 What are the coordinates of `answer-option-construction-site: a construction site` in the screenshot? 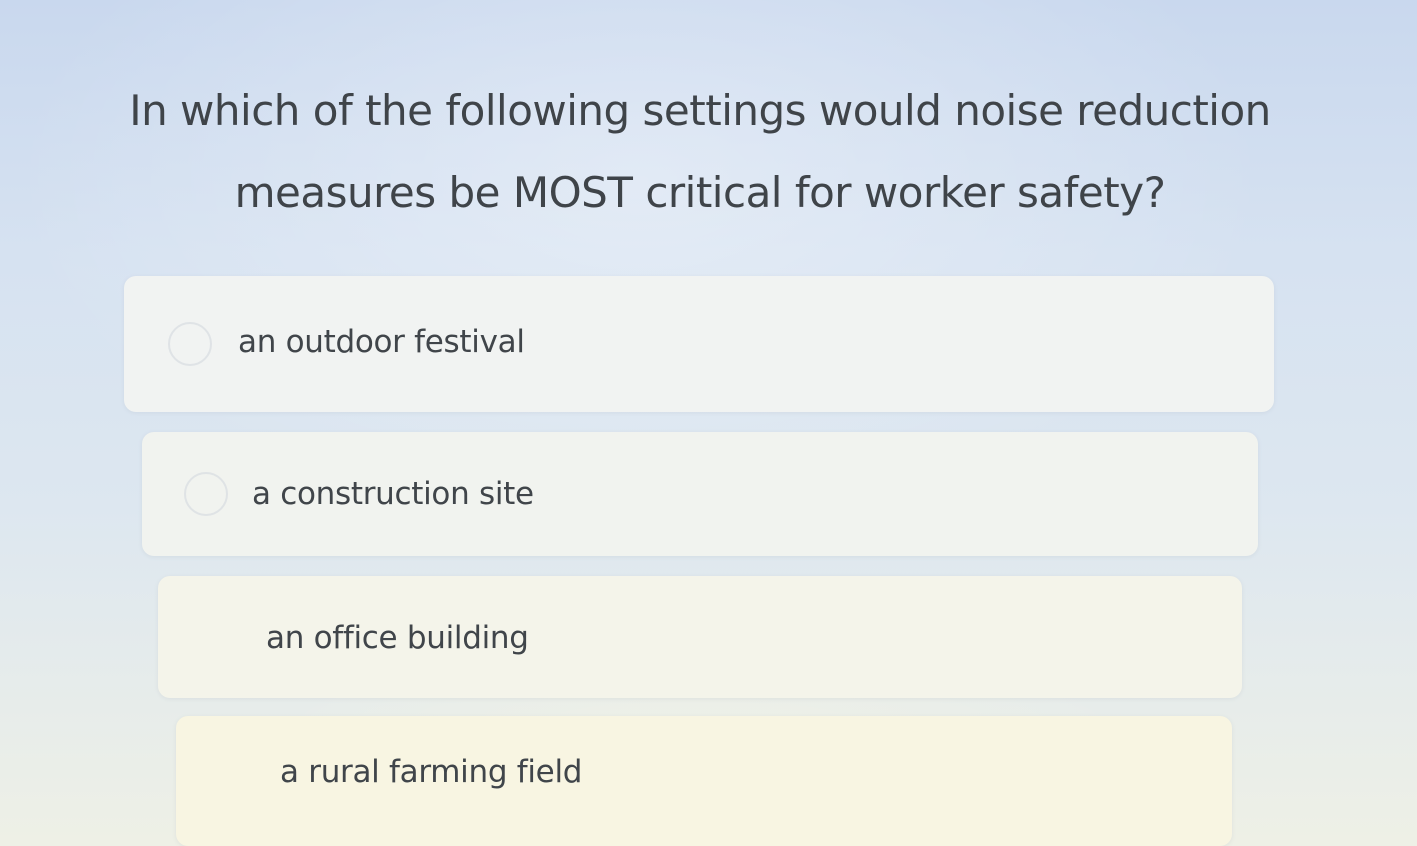 It's located at (700, 494).